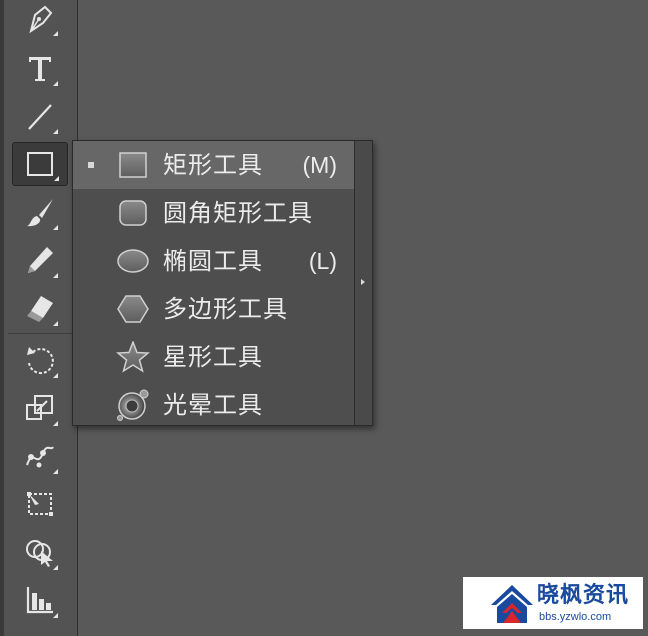 Image resolution: width=648 pixels, height=636 pixels. I want to click on flyout-item-polygon-tool: 多边形工具, so click(214, 309).